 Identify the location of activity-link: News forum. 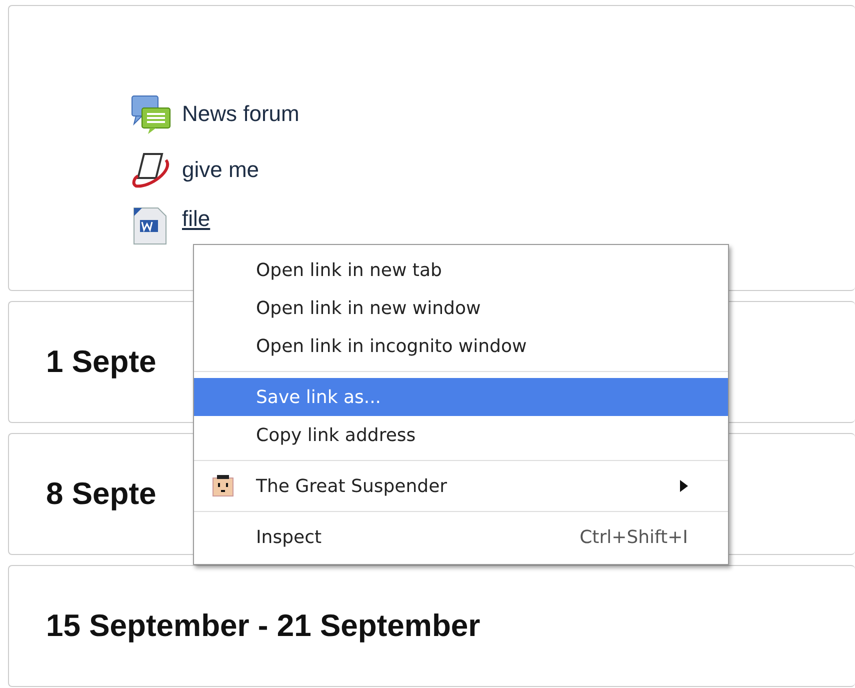
(241, 114).